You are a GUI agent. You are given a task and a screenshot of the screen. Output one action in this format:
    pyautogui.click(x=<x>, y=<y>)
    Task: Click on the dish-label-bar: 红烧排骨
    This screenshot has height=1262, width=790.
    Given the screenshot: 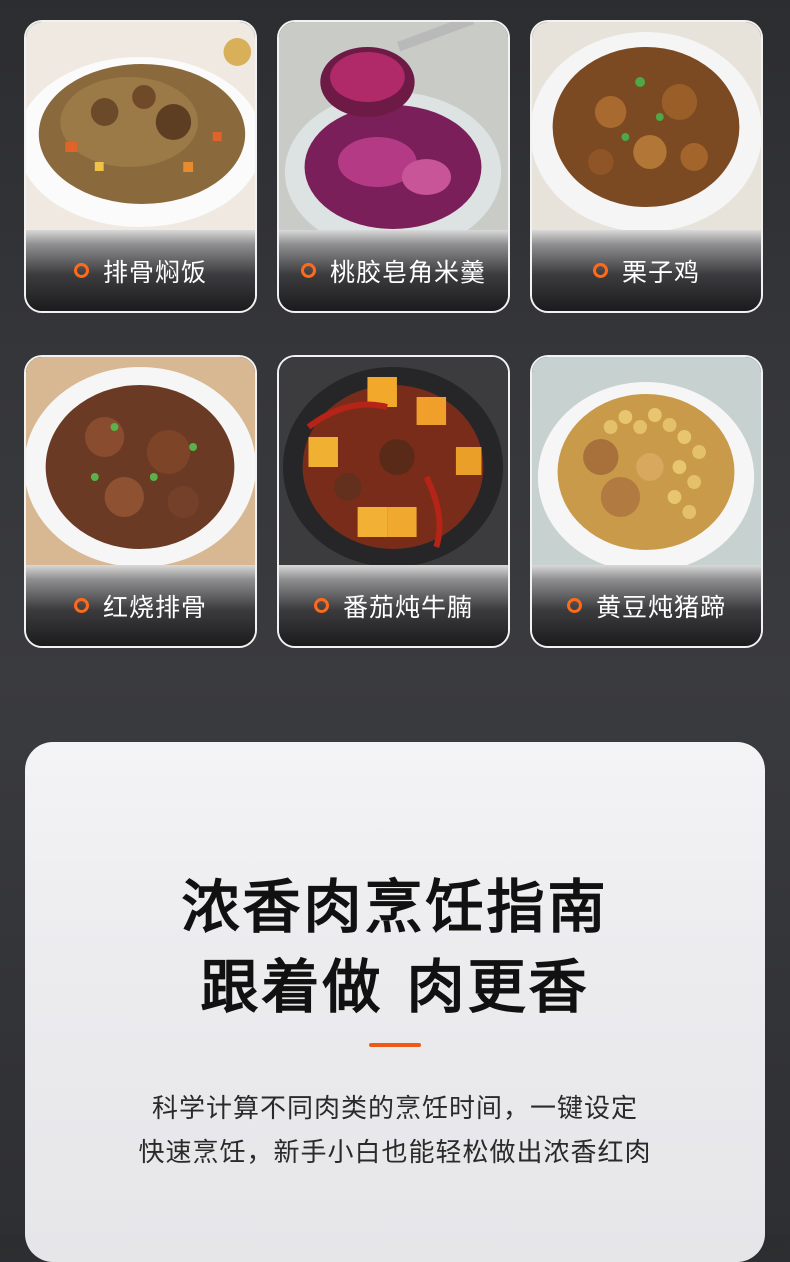 What is the action you would take?
    pyautogui.click(x=140, y=605)
    